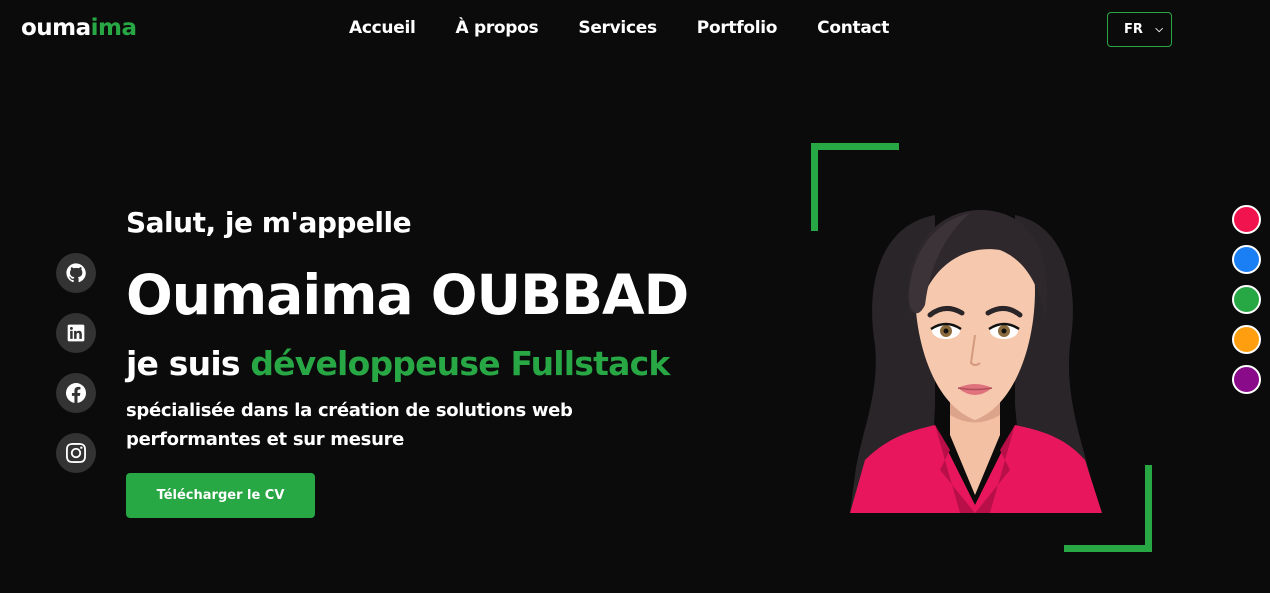  What do you see at coordinates (1148, 508) in the screenshot?
I see `frame-corner-bottom-right-vertical` at bounding box center [1148, 508].